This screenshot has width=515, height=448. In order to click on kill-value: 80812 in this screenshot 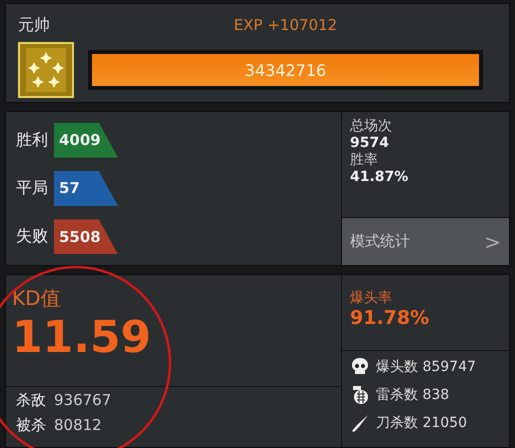, I will do `click(78, 425)`.